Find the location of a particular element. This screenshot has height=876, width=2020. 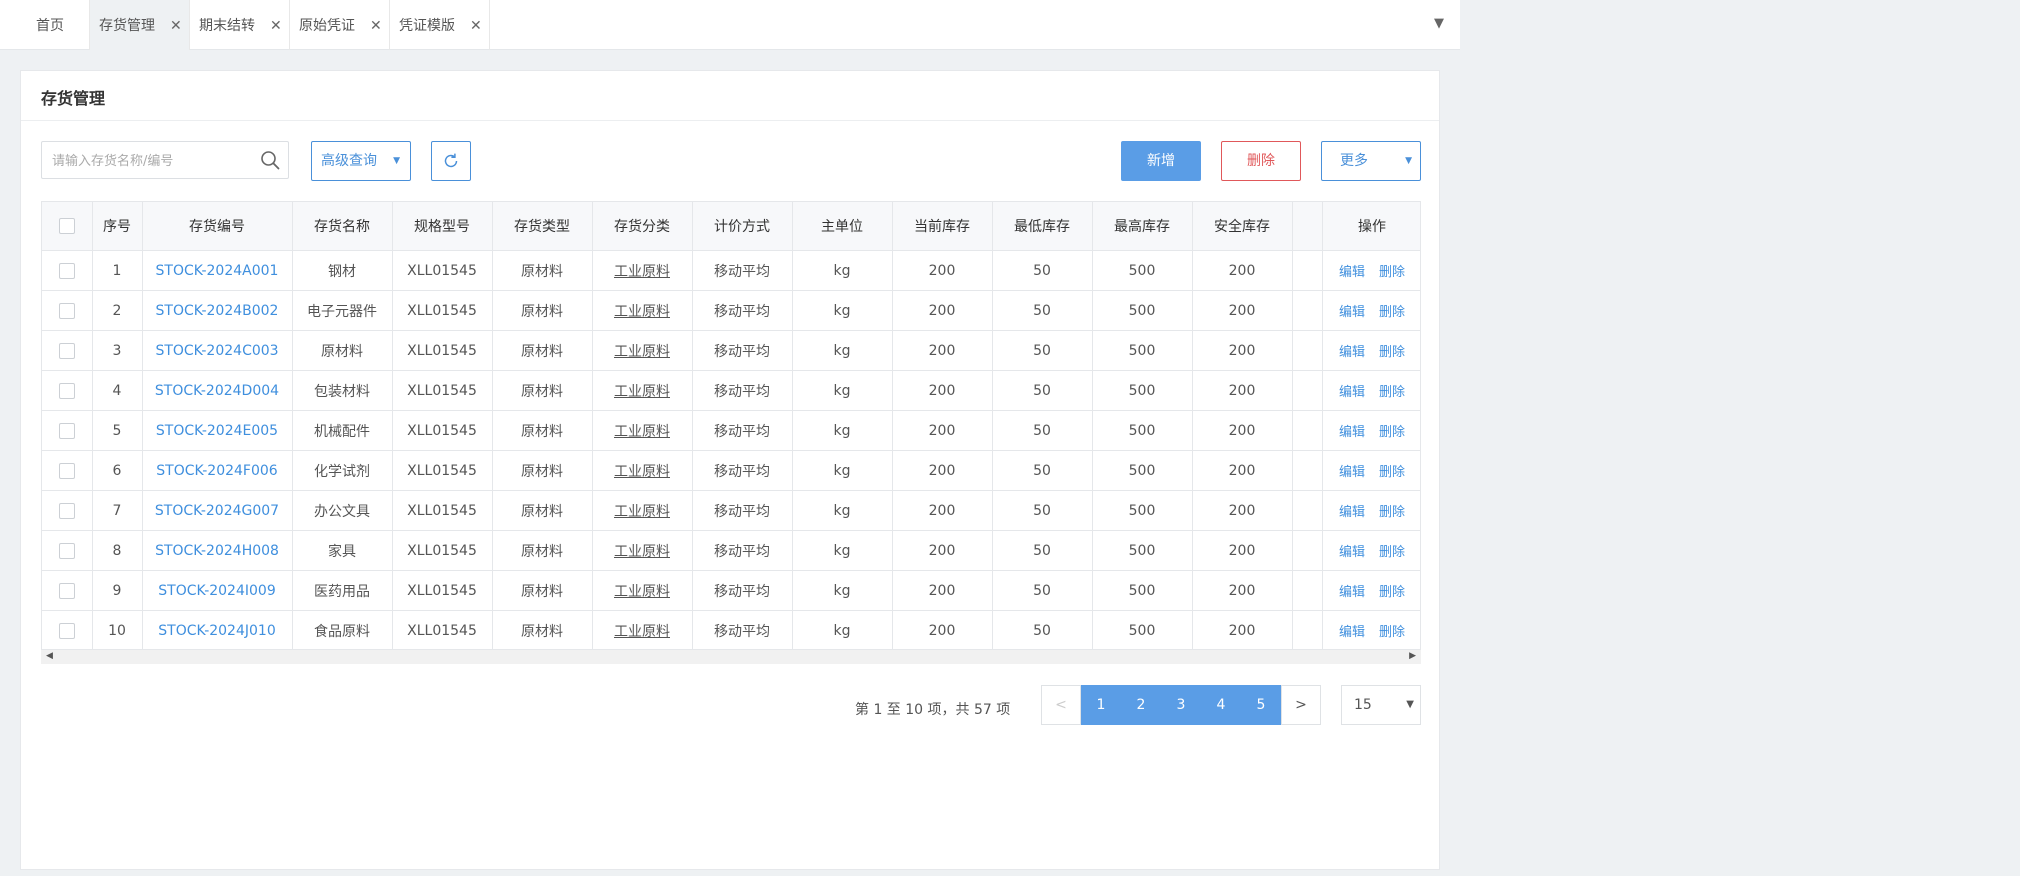

advanced-search-label: 高级查询 is located at coordinates (349, 161).